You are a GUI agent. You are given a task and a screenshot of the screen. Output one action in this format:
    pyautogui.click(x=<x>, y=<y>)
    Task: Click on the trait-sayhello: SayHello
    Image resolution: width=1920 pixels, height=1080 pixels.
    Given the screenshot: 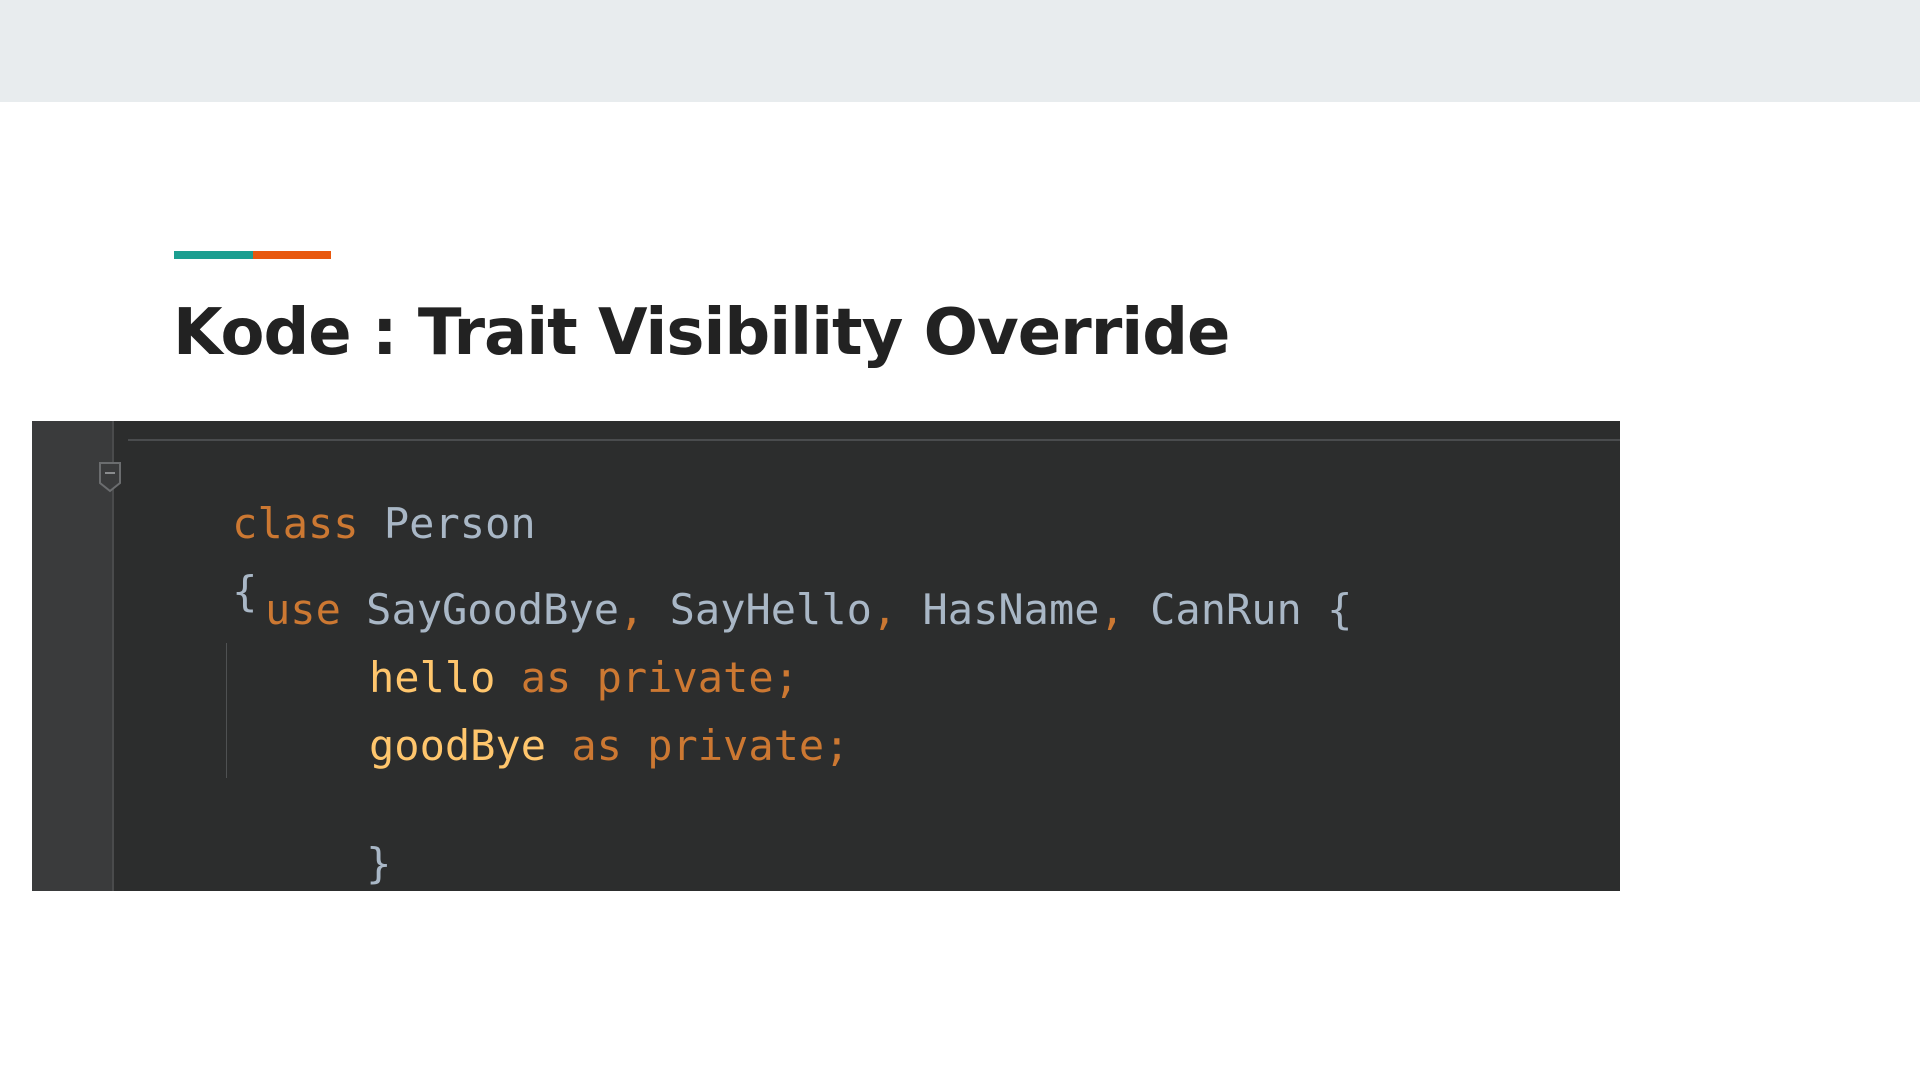 What is the action you would take?
    pyautogui.click(x=770, y=609)
    